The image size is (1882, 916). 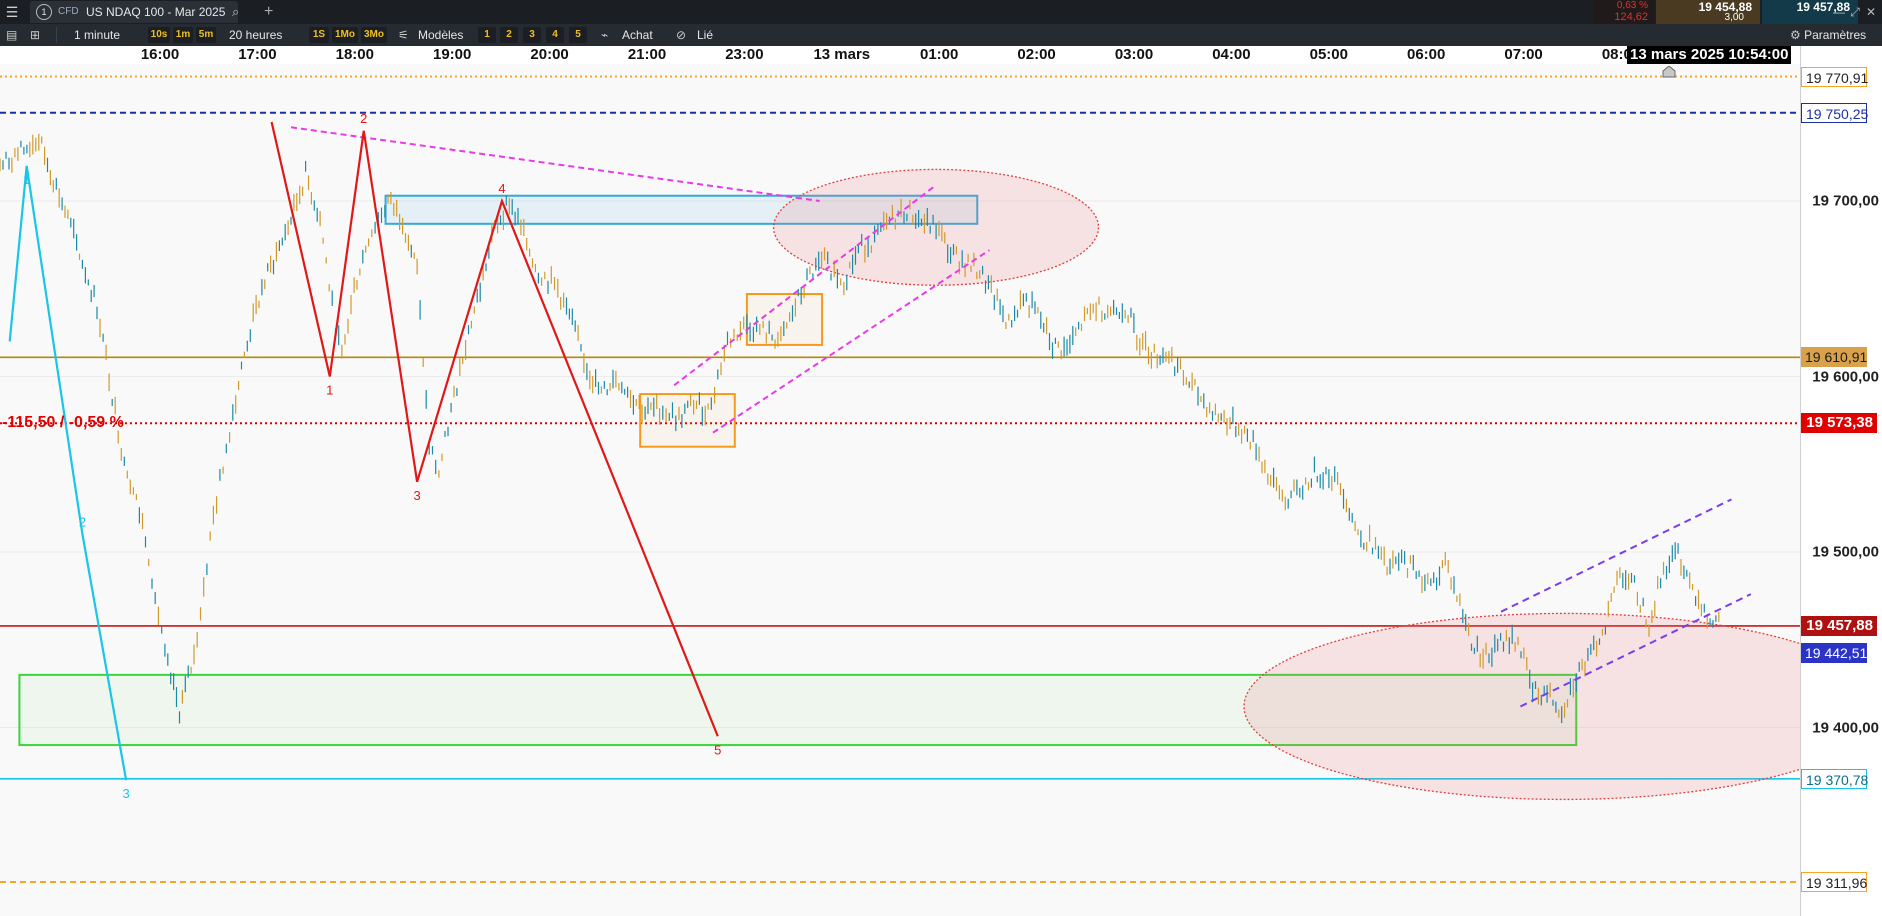 What do you see at coordinates (235, 12) in the screenshot?
I see `search-icon: ⌕` at bounding box center [235, 12].